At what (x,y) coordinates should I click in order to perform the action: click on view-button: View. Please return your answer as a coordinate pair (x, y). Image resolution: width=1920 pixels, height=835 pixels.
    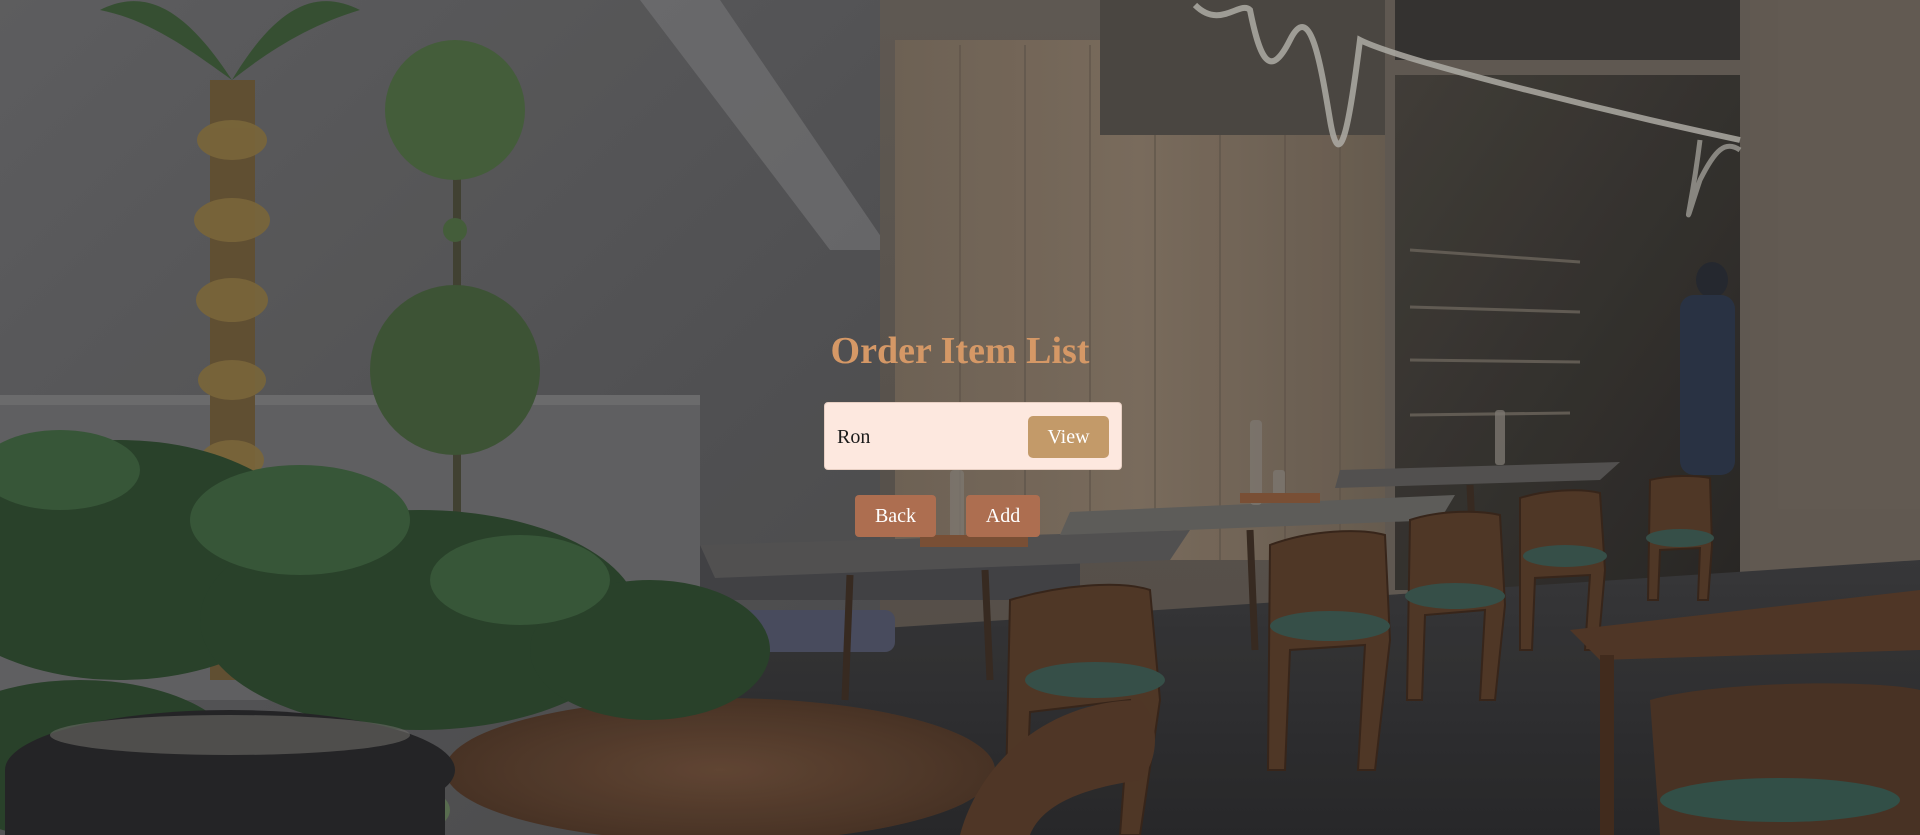
    Looking at the image, I should click on (1068, 437).